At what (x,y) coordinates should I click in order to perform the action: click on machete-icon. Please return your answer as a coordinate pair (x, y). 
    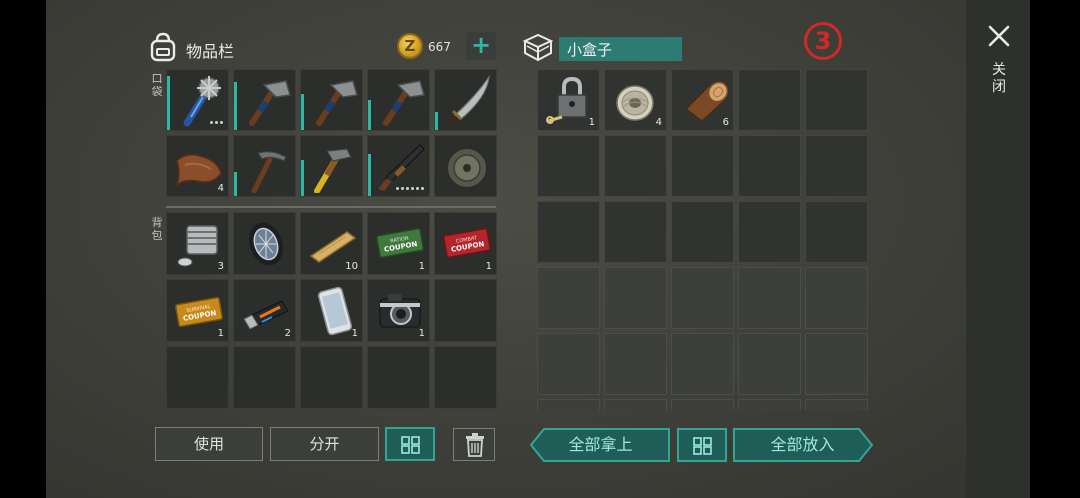
    Looking at the image, I should click on (468, 100).